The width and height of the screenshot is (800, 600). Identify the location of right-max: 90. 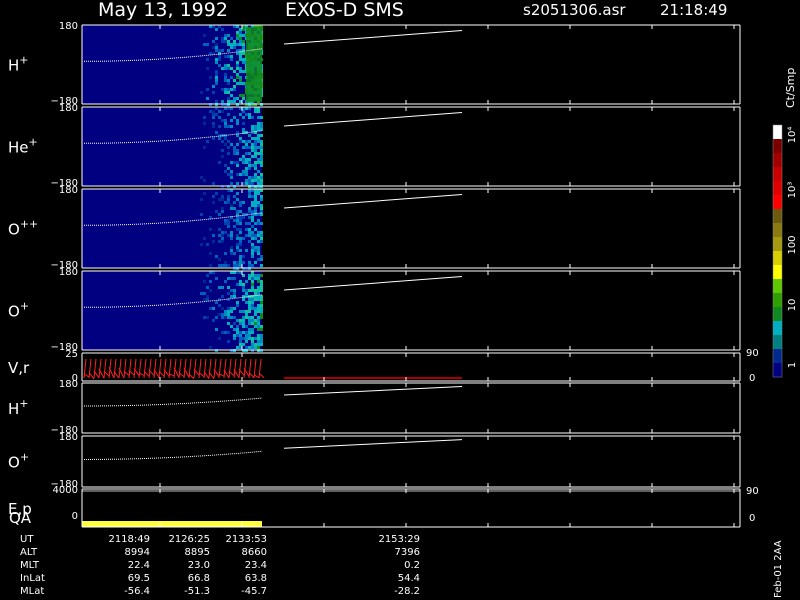
(752, 491).